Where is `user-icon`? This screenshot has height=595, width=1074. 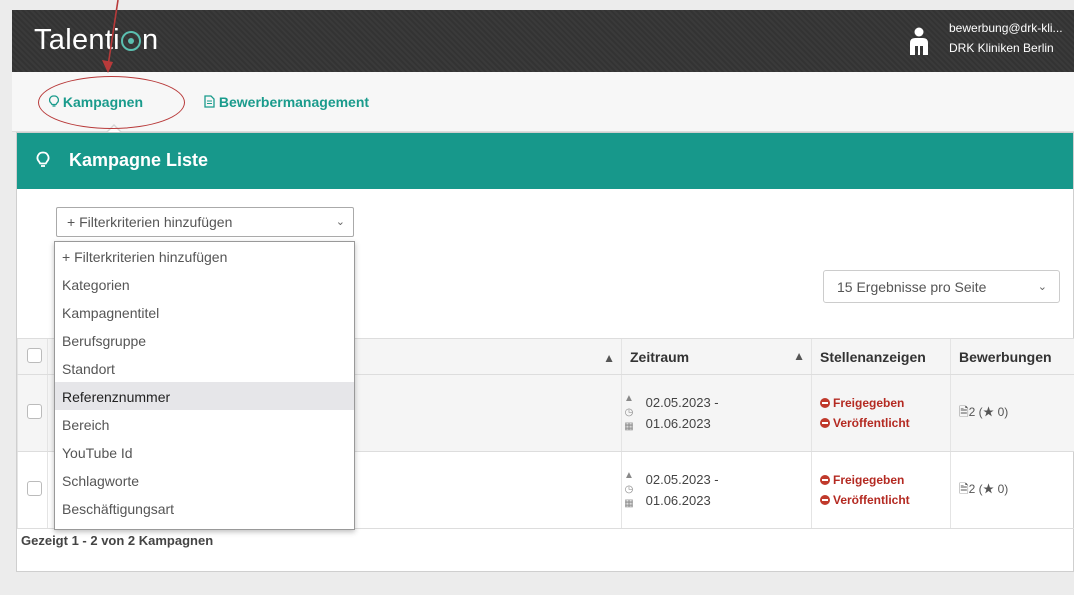 user-icon is located at coordinates (919, 41).